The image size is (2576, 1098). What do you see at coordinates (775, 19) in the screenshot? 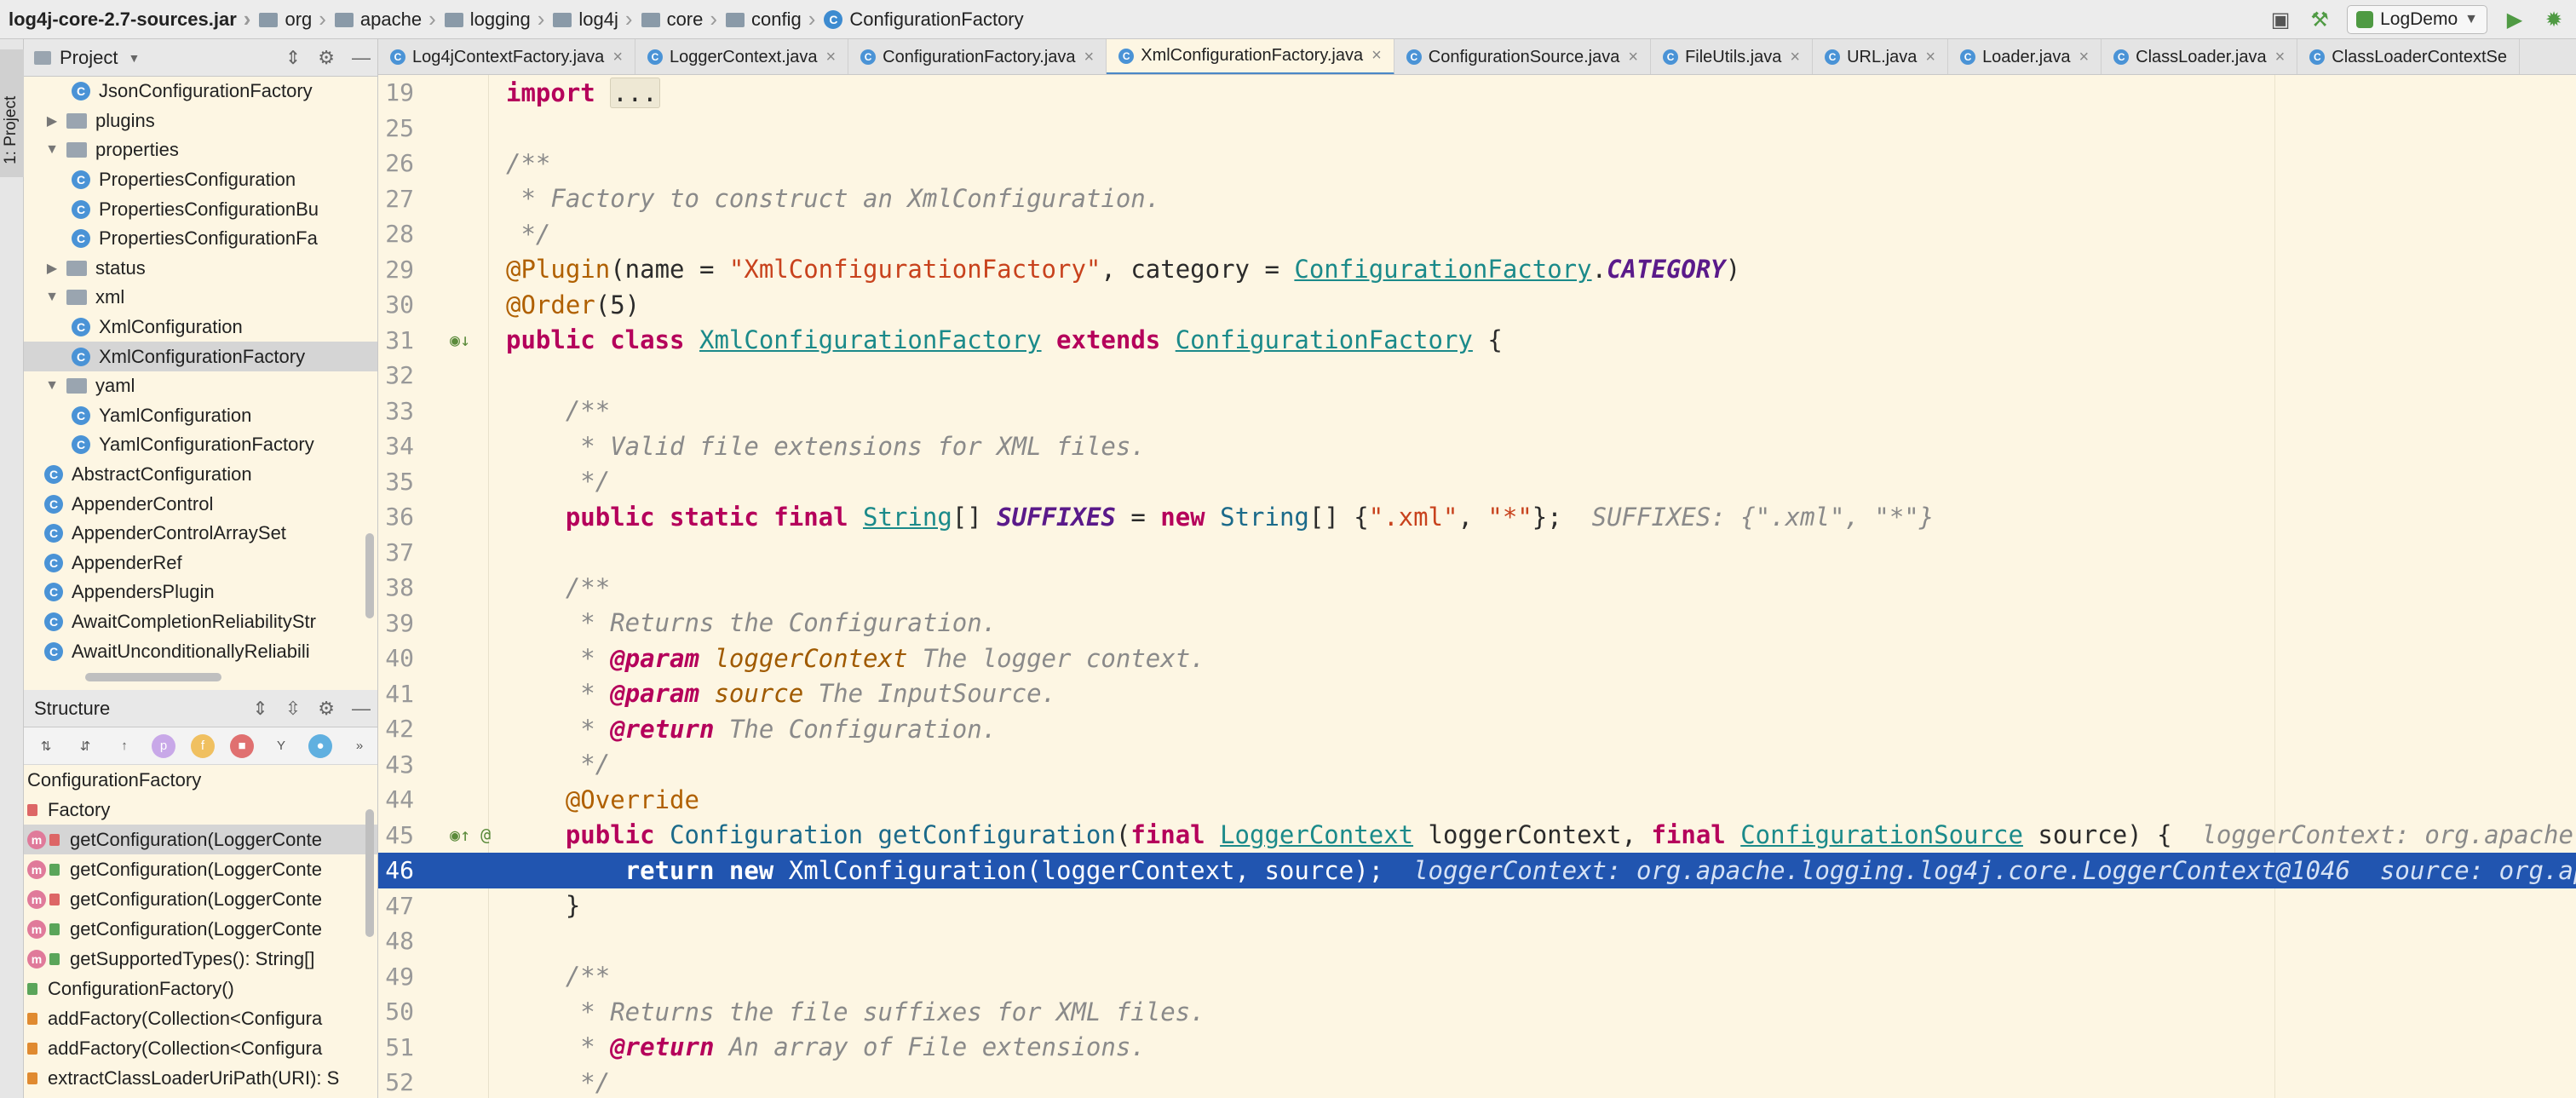
I see `breadcrumb-item: config ›` at bounding box center [775, 19].